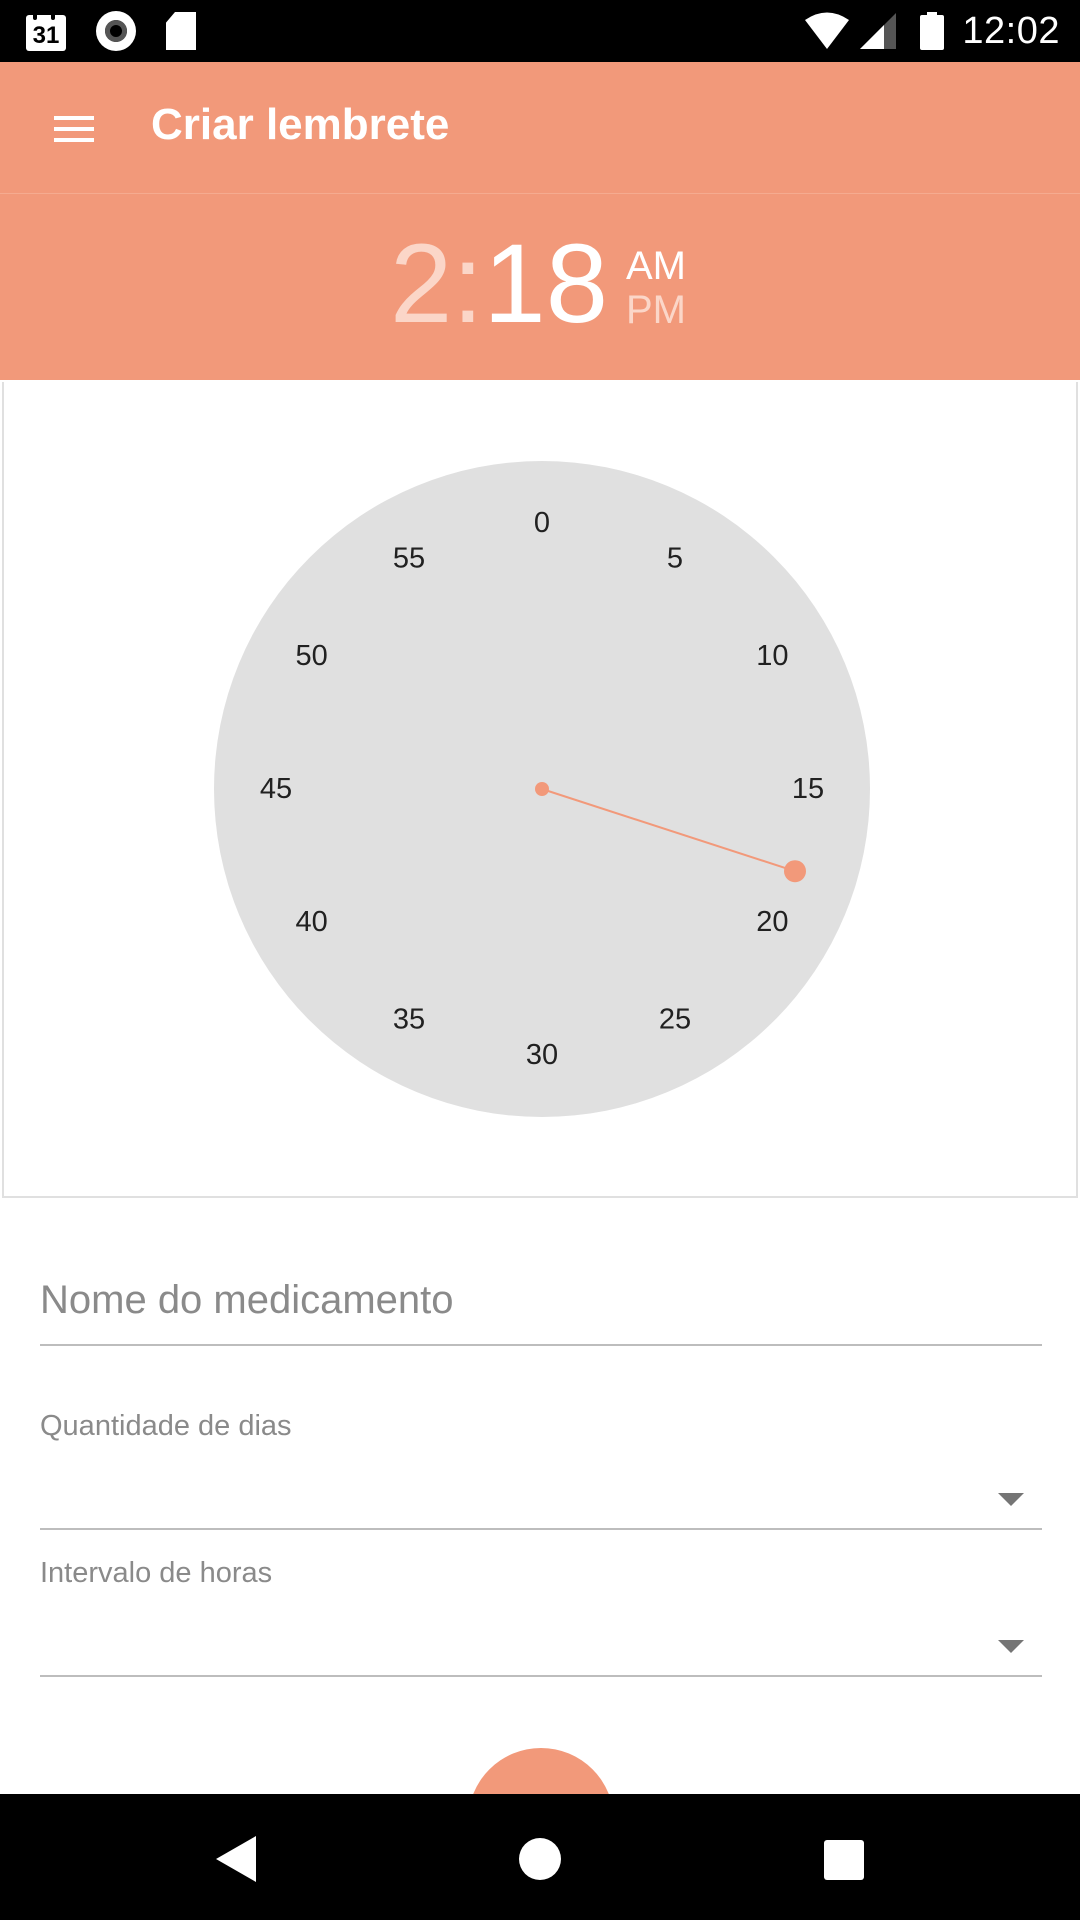 This screenshot has width=1080, height=1920. I want to click on pm-toggle: PM, so click(656, 310).